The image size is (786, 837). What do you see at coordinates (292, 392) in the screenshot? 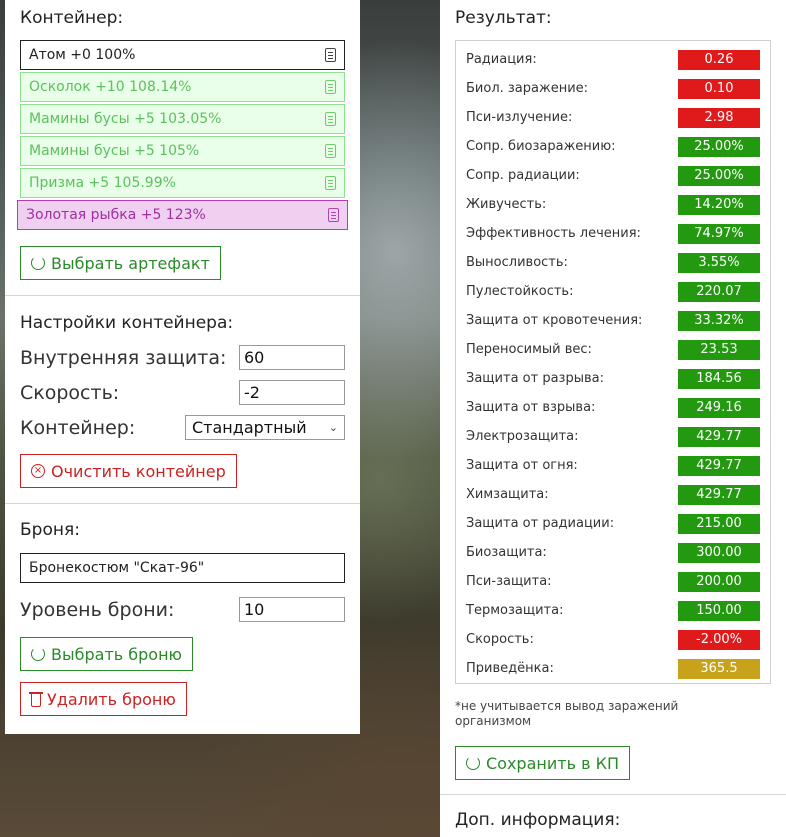
I see `speed-input` at bounding box center [292, 392].